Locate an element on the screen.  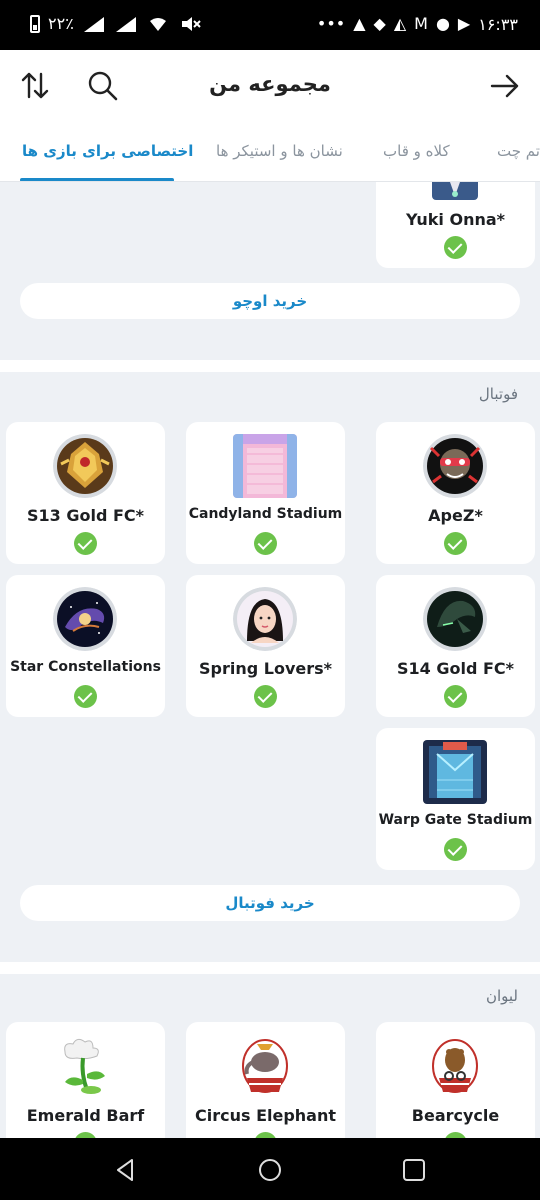
gmail-icon: M is located at coordinates (421, 23).